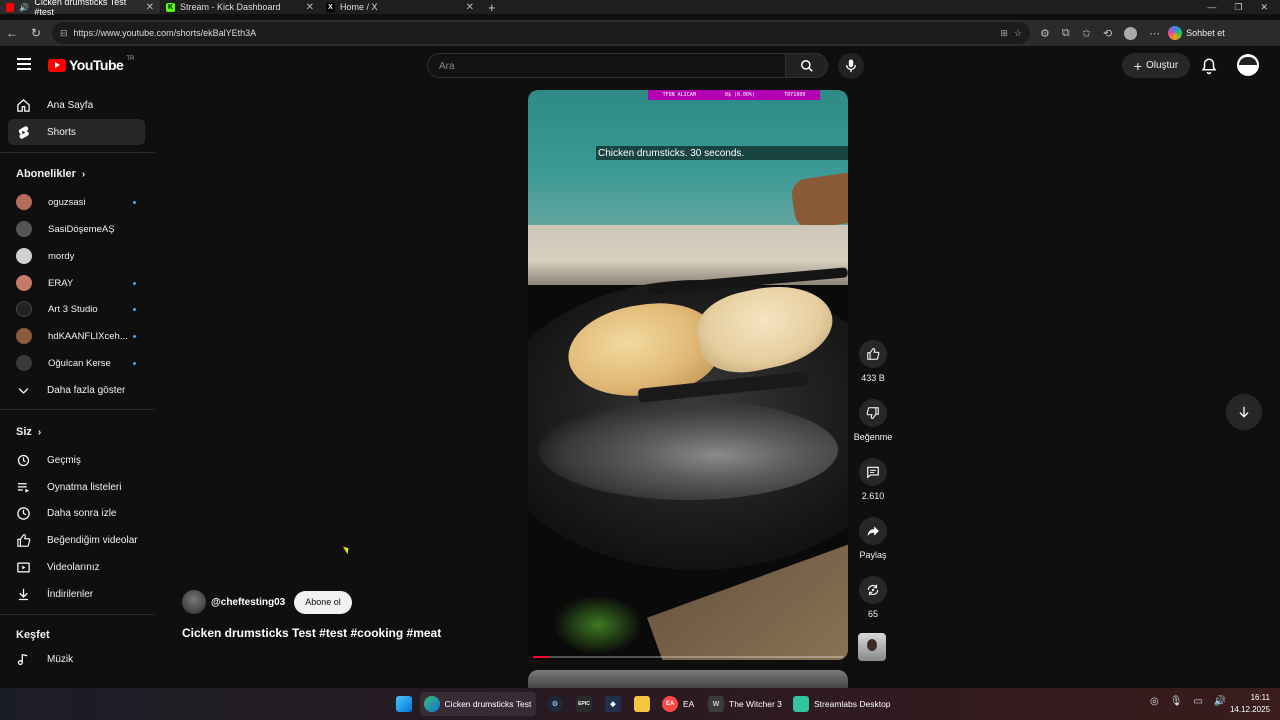 This screenshot has width=1280, height=720. What do you see at coordinates (1244, 412) in the screenshot?
I see `next-short-button` at bounding box center [1244, 412].